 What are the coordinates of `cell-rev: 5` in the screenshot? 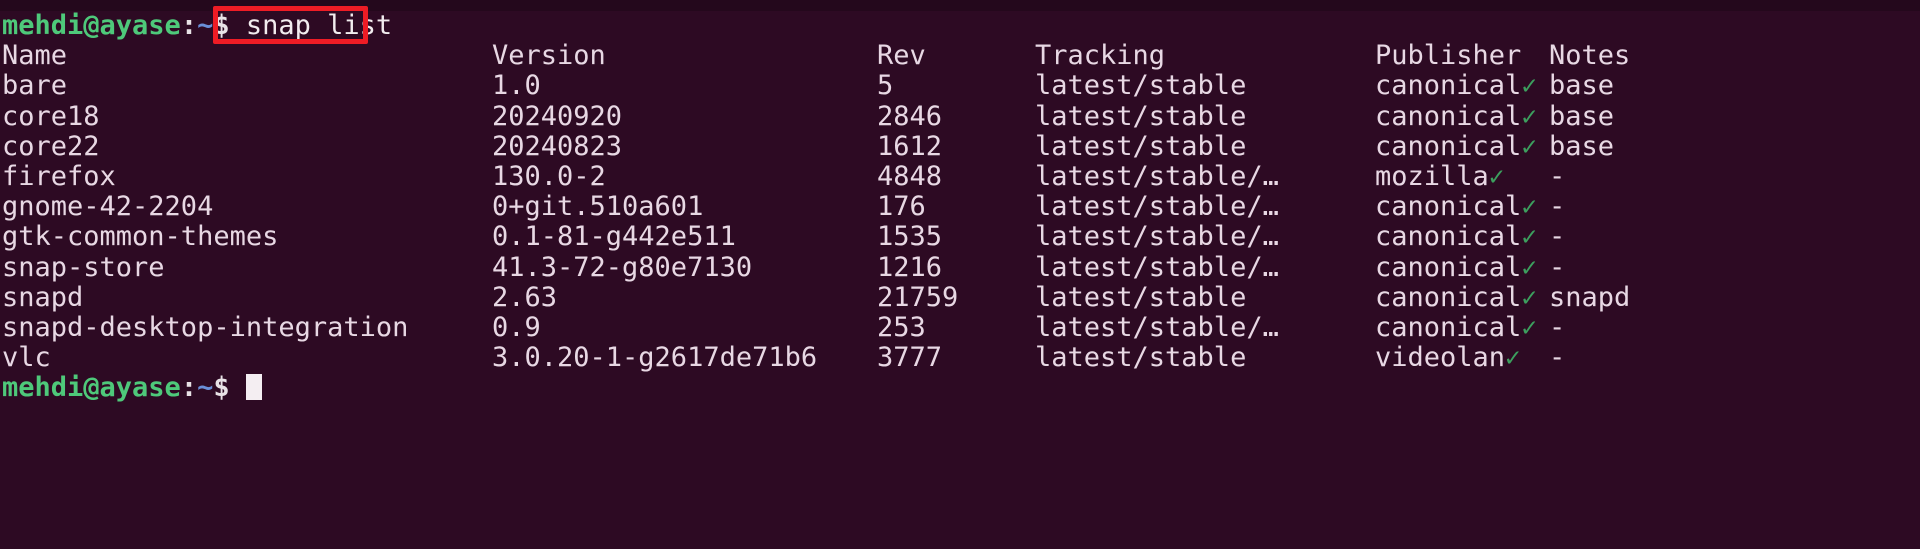 It's located at (885, 86).